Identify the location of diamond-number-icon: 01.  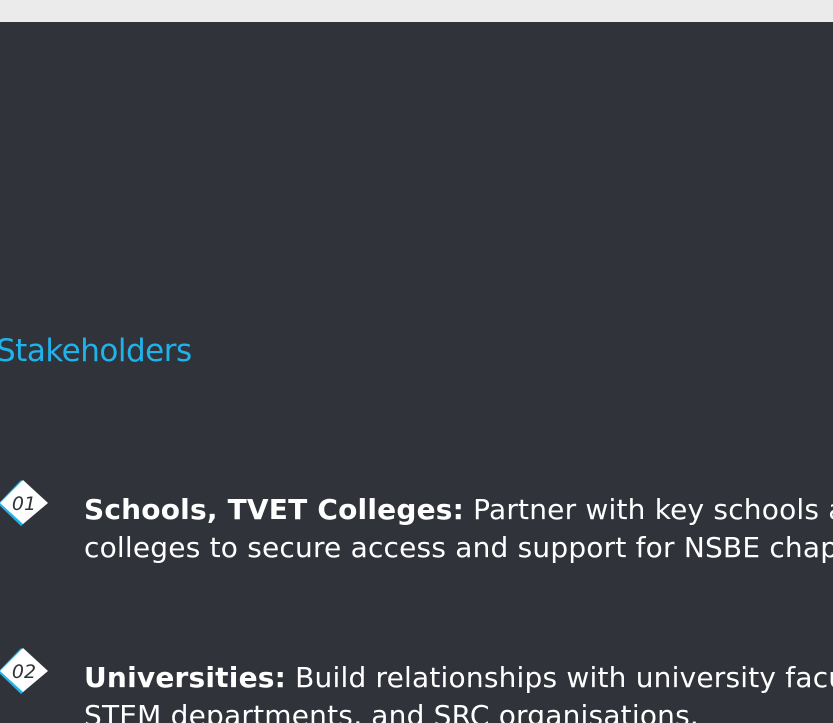
(24, 502).